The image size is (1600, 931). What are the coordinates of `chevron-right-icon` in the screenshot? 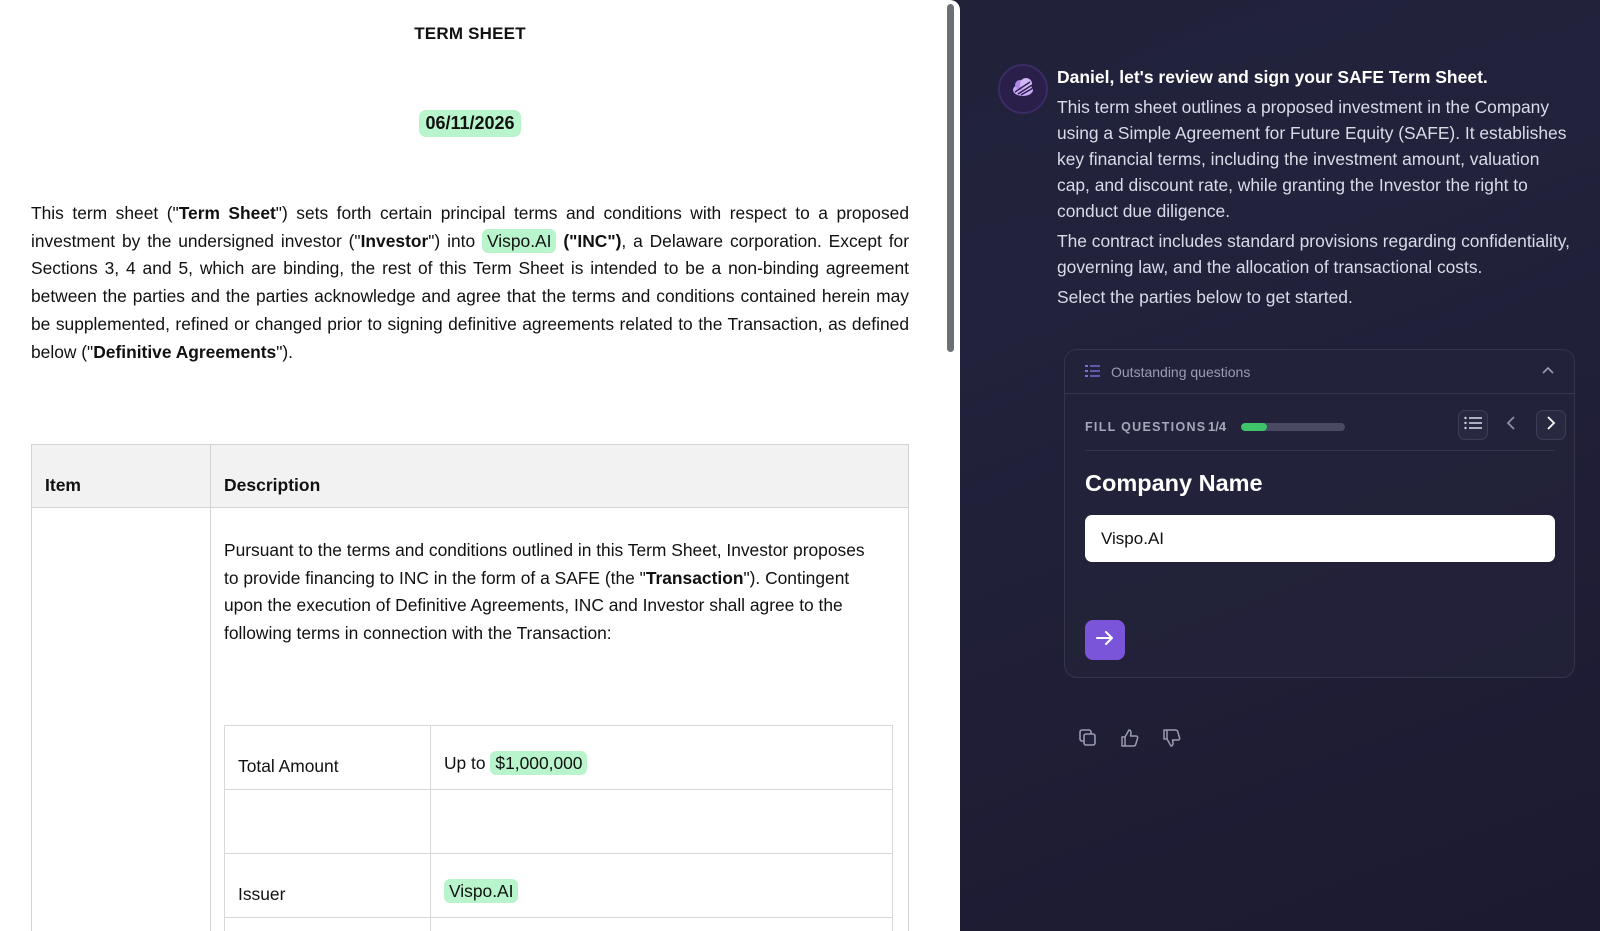 It's located at (1551, 425).